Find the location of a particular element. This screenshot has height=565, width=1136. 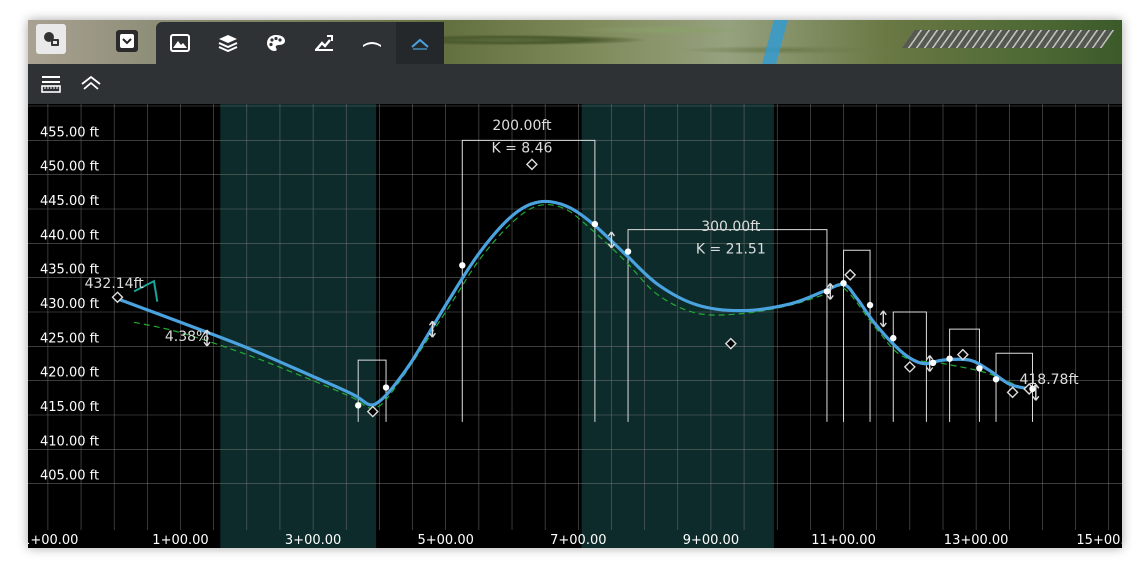

offset-curves-icon is located at coordinates (91, 82).